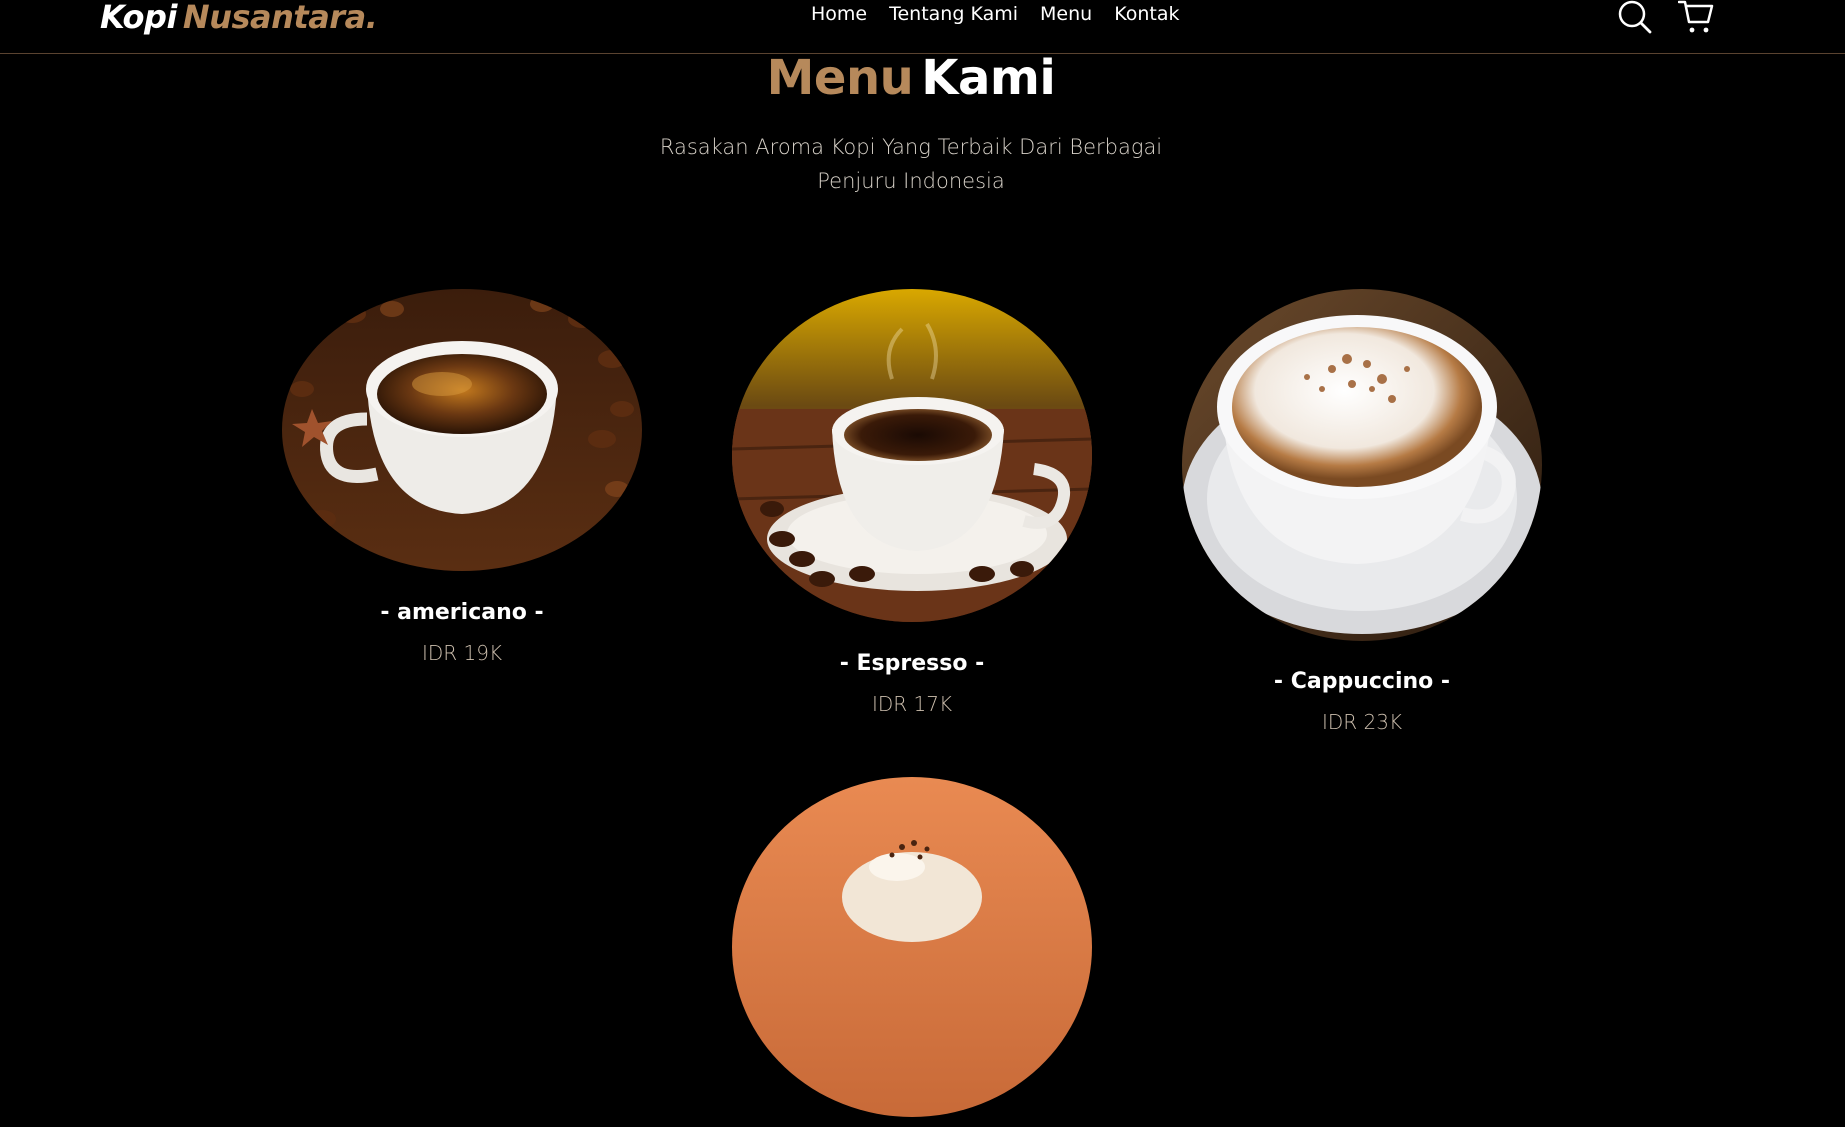  What do you see at coordinates (462, 430) in the screenshot?
I see `americano-image` at bounding box center [462, 430].